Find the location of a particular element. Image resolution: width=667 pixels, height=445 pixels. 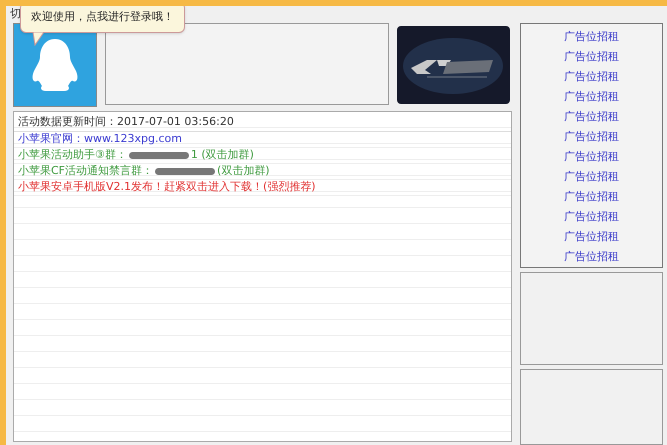

join-hint: (双击加群) is located at coordinates (243, 171).